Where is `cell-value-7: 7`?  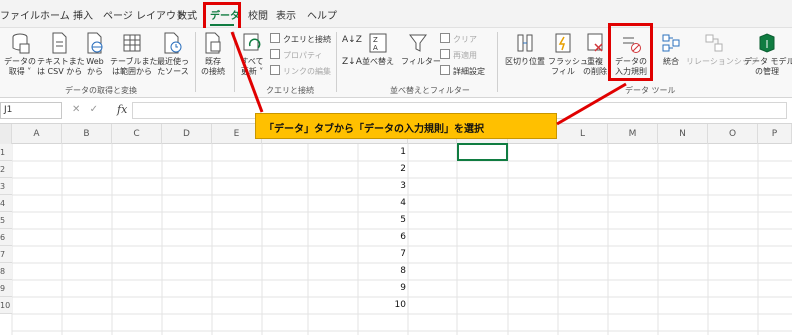 cell-value-7: 7 is located at coordinates (383, 254).